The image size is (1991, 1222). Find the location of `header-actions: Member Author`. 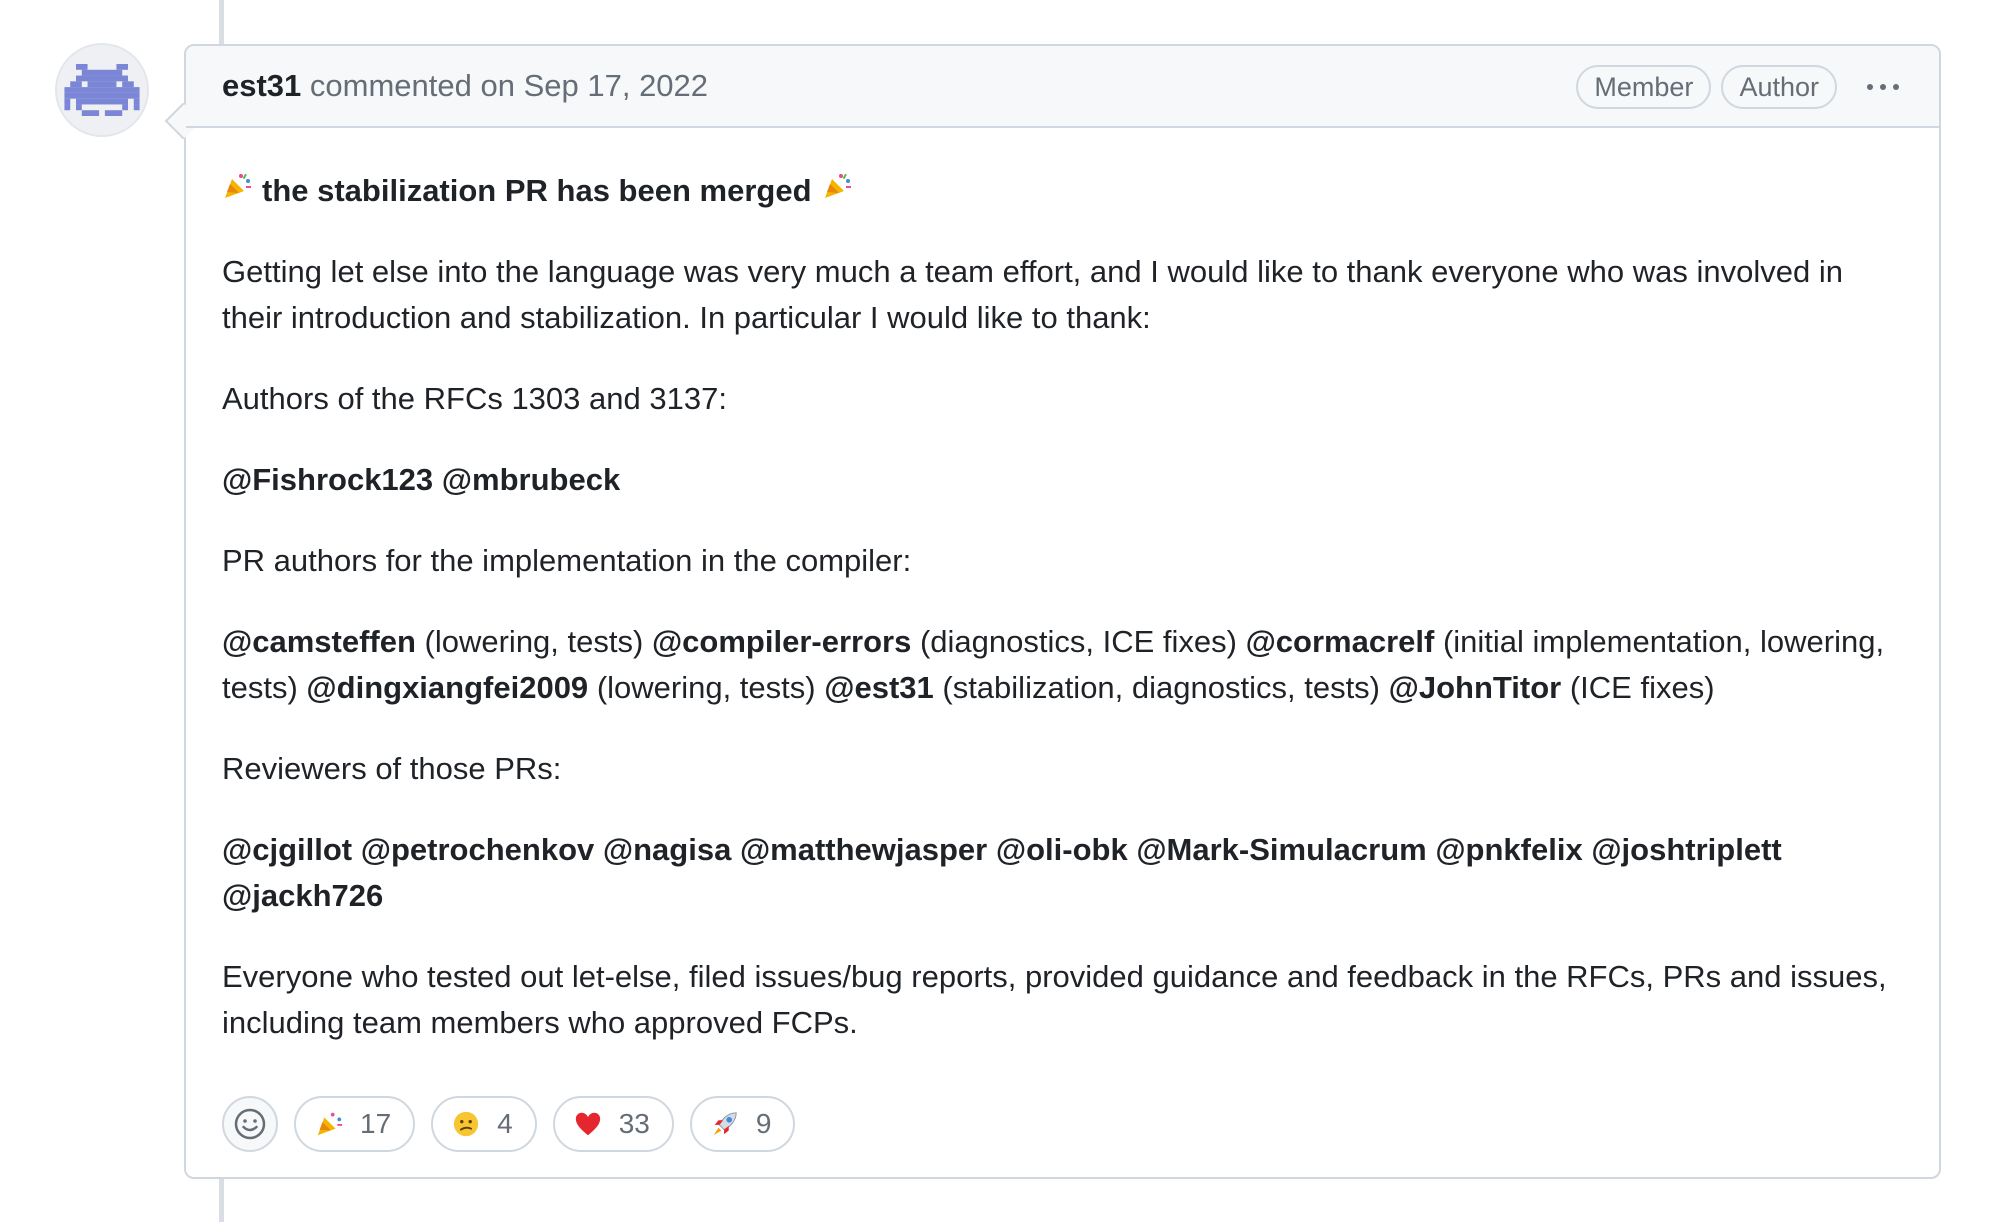

header-actions: Member Author is located at coordinates (1739, 87).